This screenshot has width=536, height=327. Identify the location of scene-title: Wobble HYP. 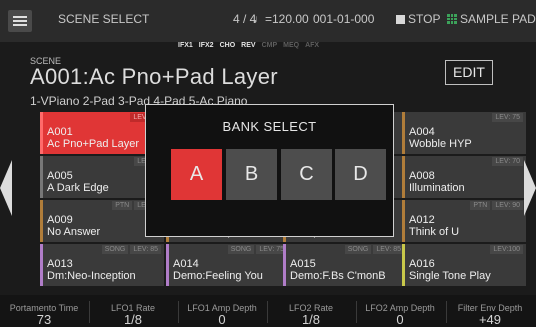
(440, 144).